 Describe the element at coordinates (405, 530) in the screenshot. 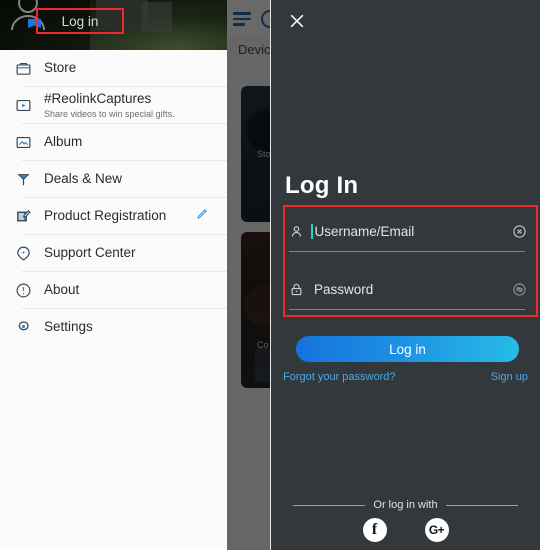

I see `social-login-buttons: f G+` at that location.